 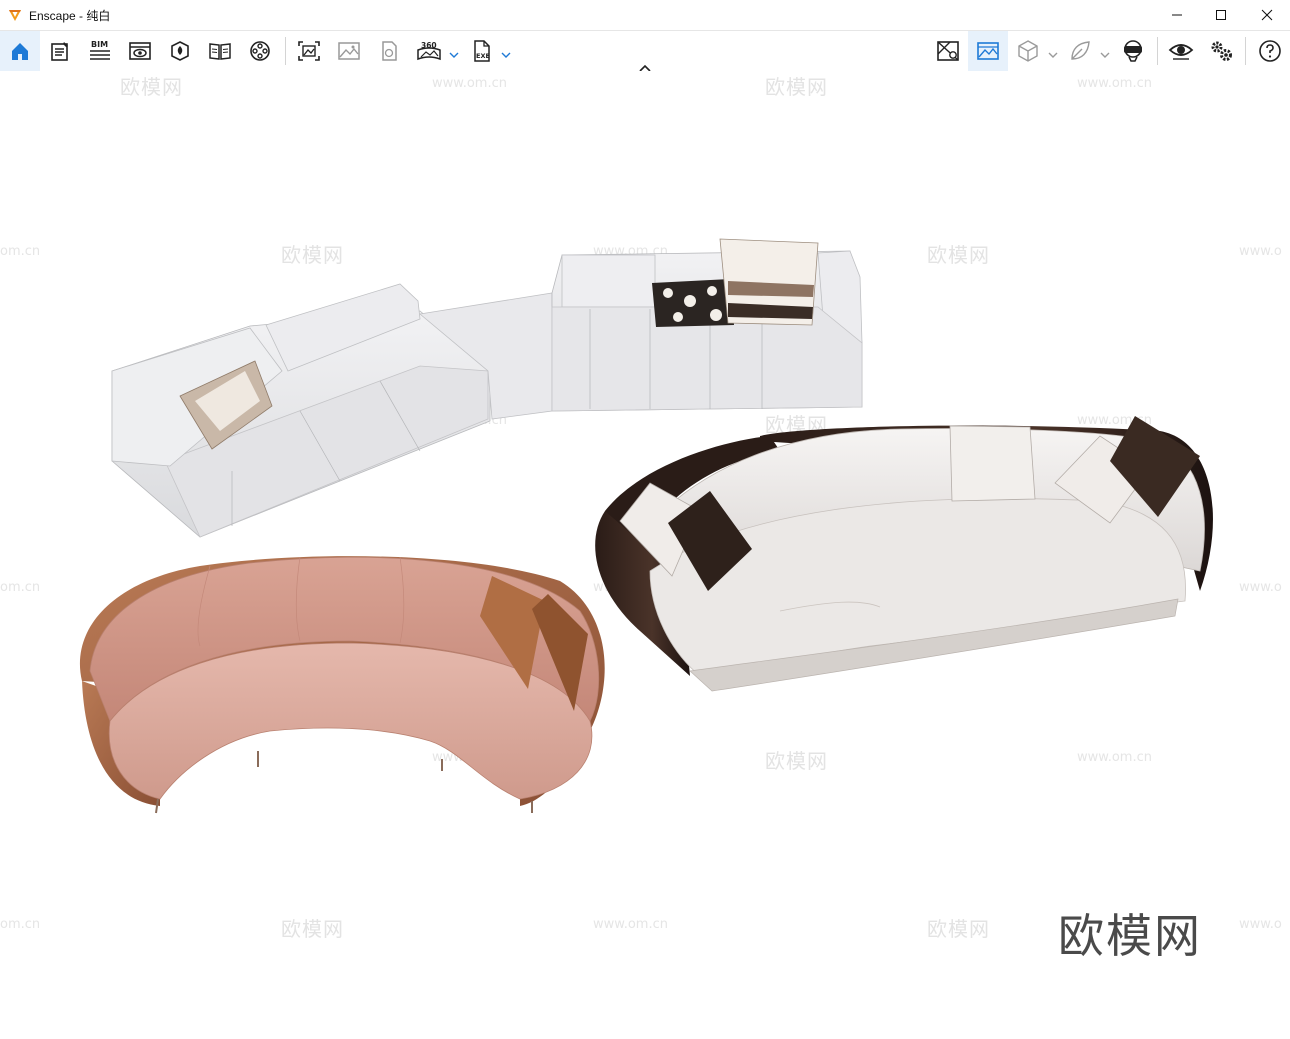 I want to click on home-button, so click(x=20, y=51).